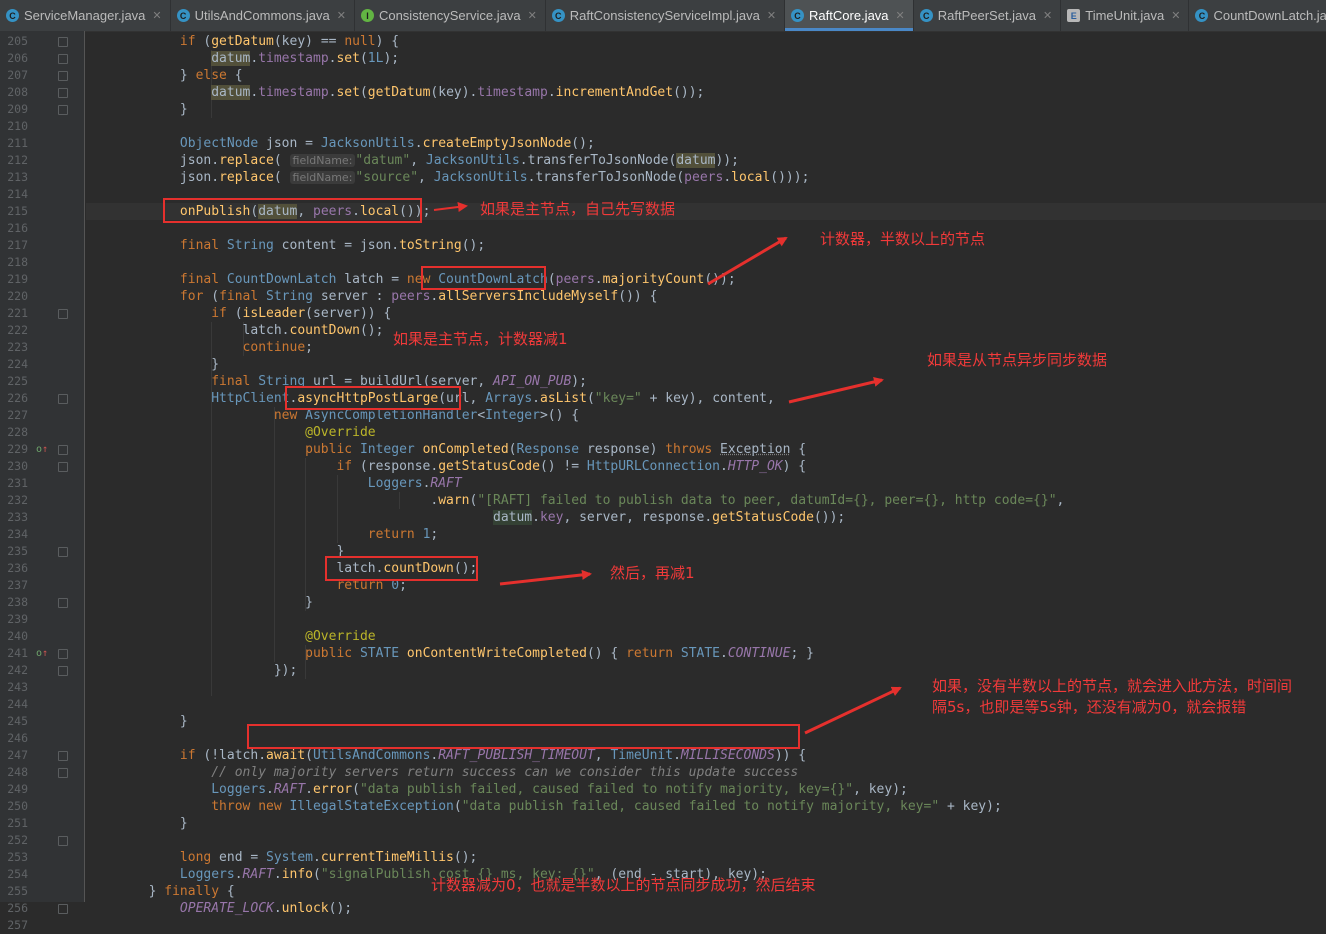  Describe the element at coordinates (747, 261) in the screenshot. I see `arrow-note2` at that location.